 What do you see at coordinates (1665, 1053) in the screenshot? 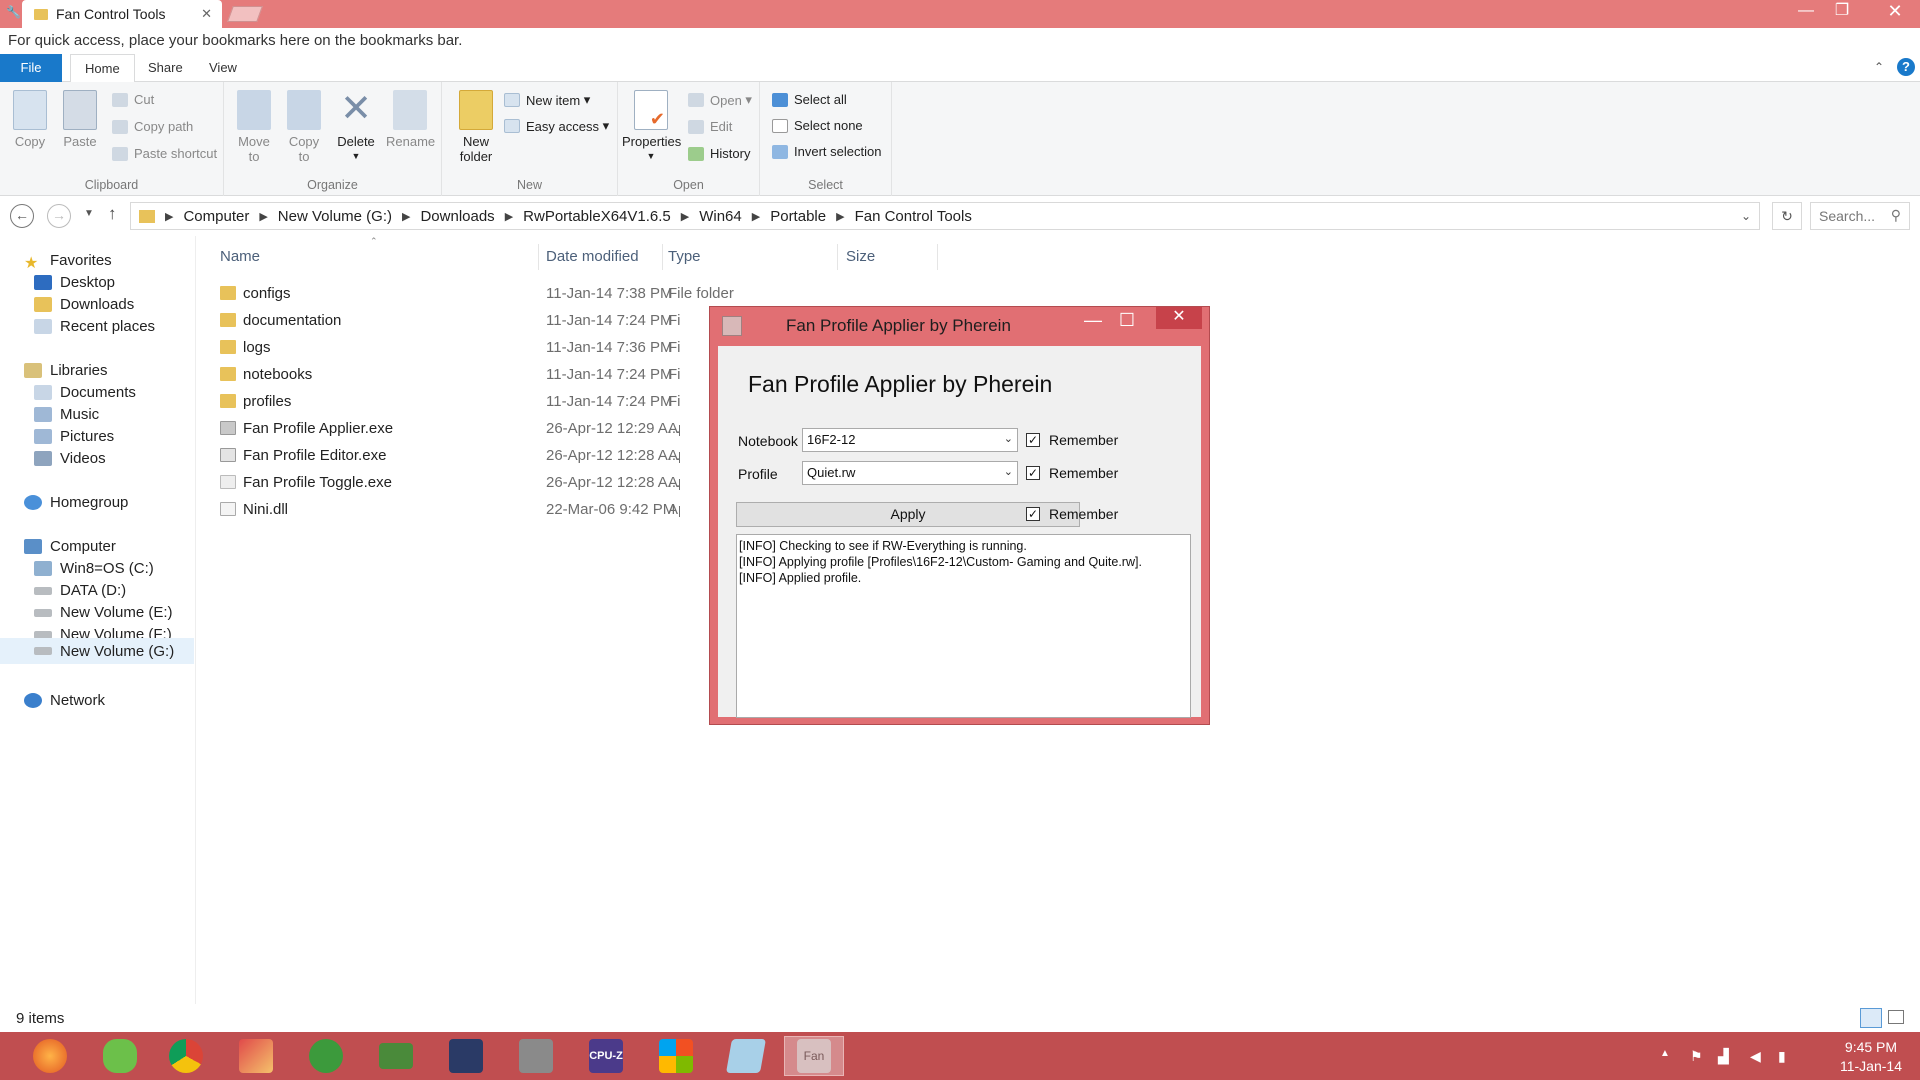
I see `show-hidden-icons: ▲` at bounding box center [1665, 1053].